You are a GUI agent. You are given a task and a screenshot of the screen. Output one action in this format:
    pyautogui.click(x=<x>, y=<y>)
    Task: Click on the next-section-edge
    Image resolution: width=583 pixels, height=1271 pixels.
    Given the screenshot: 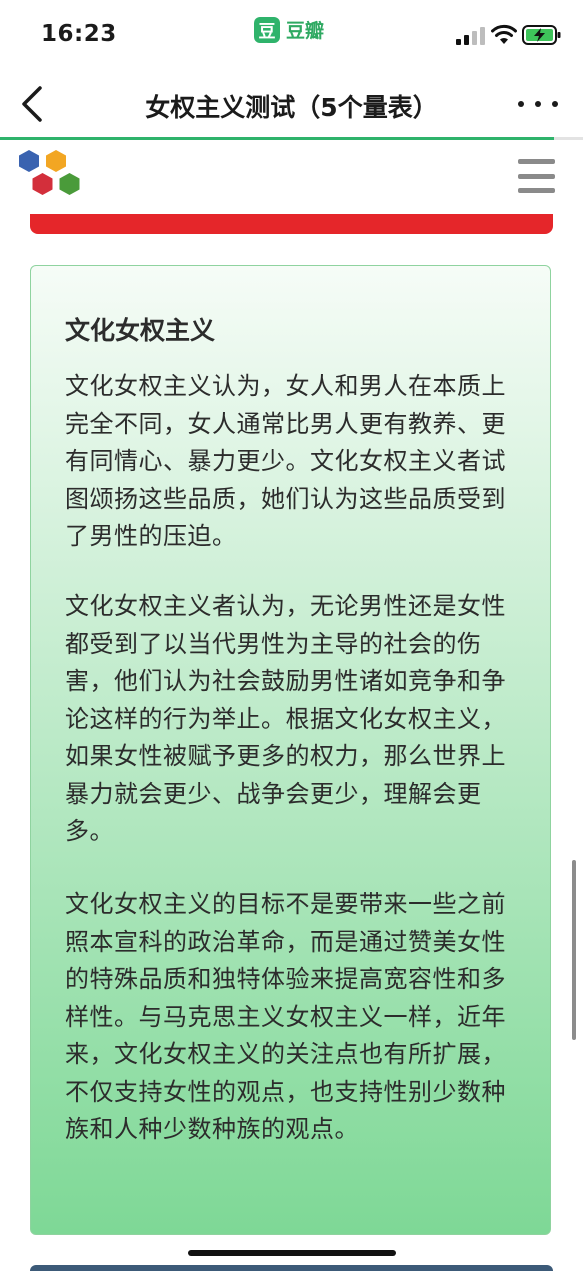 What is the action you would take?
    pyautogui.click(x=291, y=1268)
    